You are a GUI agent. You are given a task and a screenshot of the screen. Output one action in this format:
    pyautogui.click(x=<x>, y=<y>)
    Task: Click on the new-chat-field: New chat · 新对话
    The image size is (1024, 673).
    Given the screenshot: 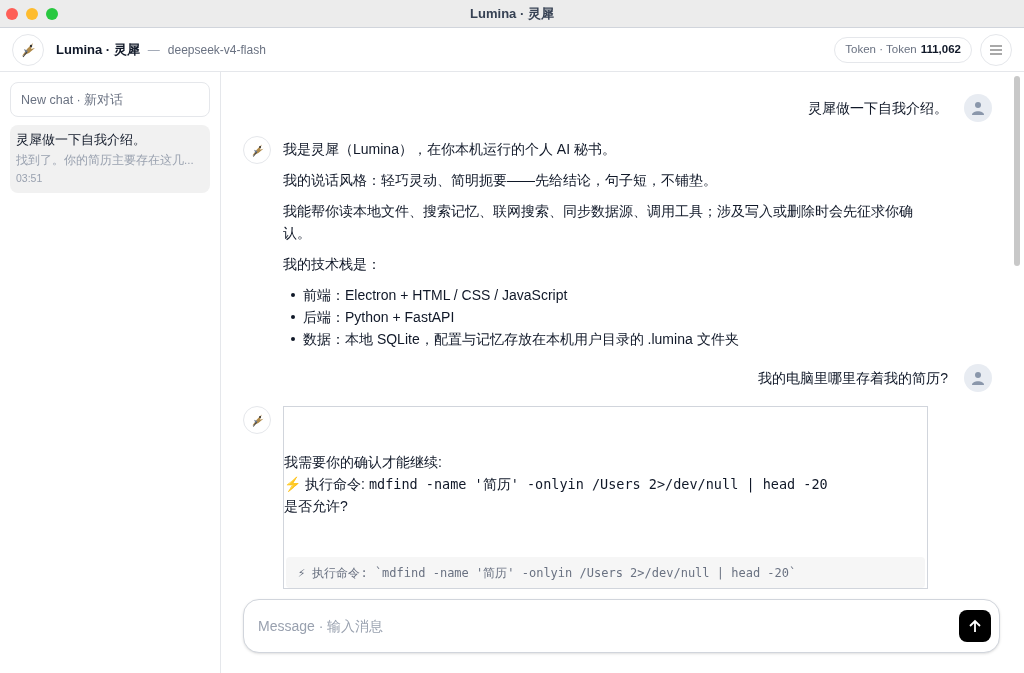 What is the action you would take?
    pyautogui.click(x=110, y=99)
    